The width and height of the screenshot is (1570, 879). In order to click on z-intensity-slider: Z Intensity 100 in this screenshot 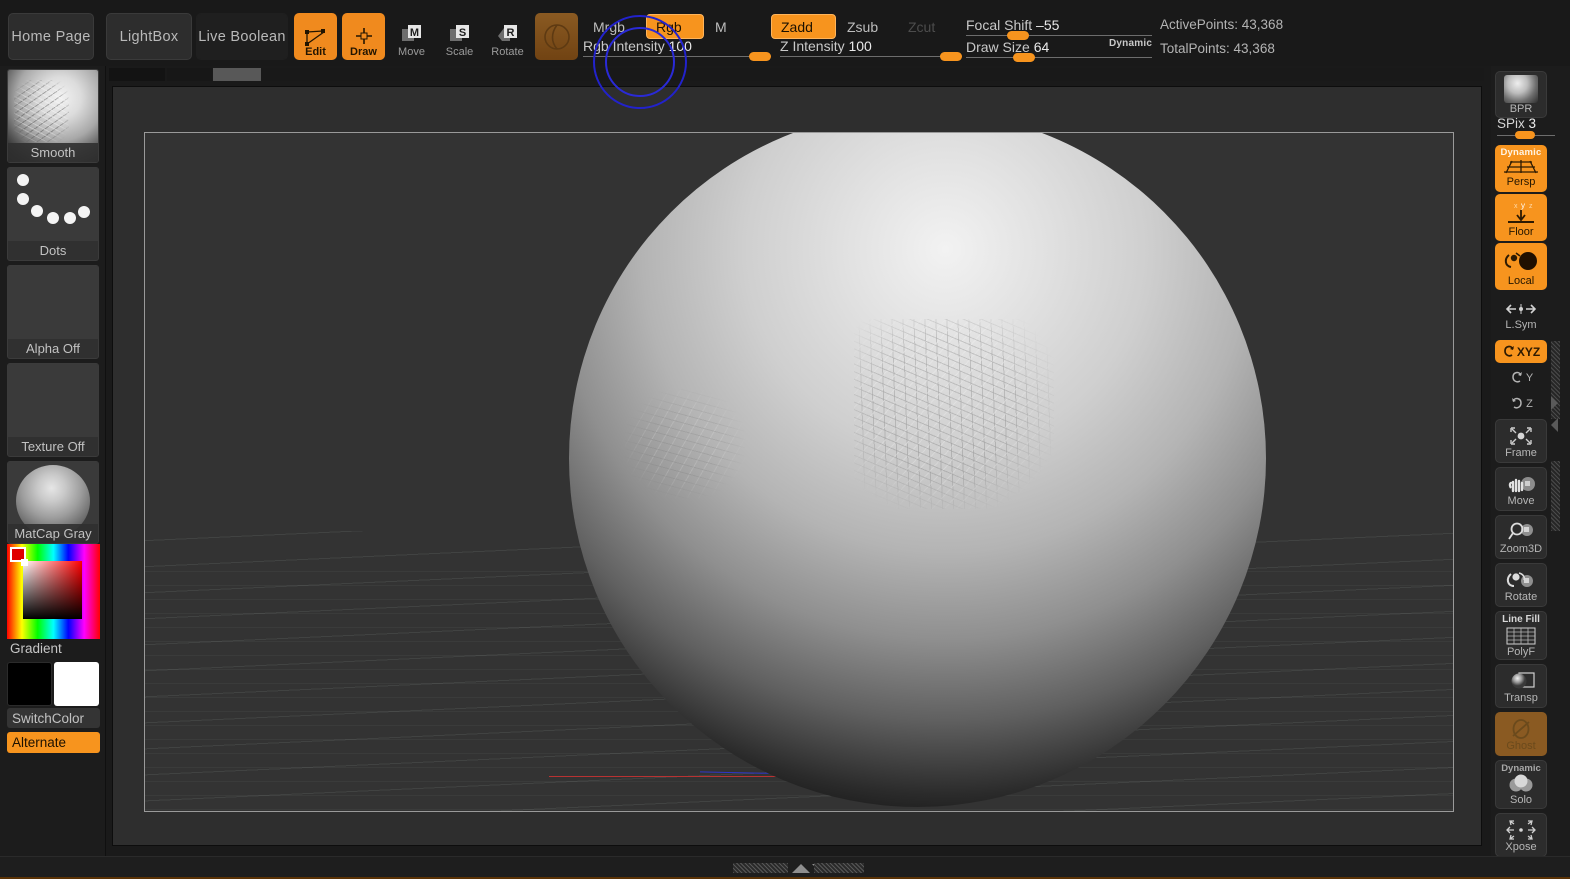, I will do `click(871, 47)`.